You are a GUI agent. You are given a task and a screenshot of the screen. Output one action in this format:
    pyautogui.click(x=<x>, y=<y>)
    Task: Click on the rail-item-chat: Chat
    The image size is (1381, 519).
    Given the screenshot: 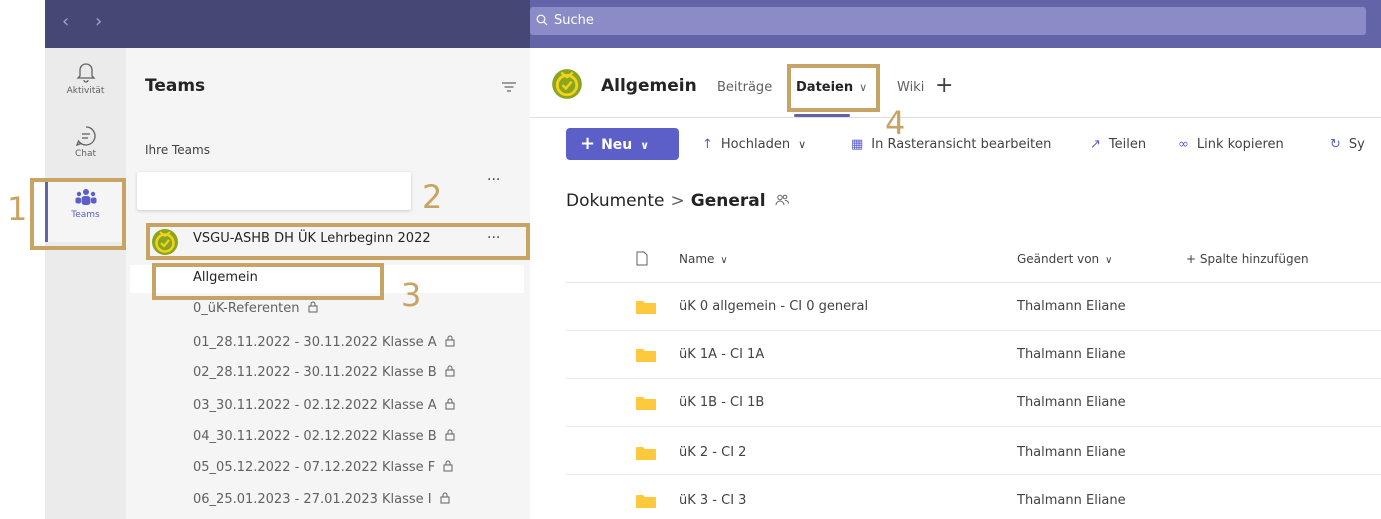 What is the action you would take?
    pyautogui.click(x=85, y=142)
    